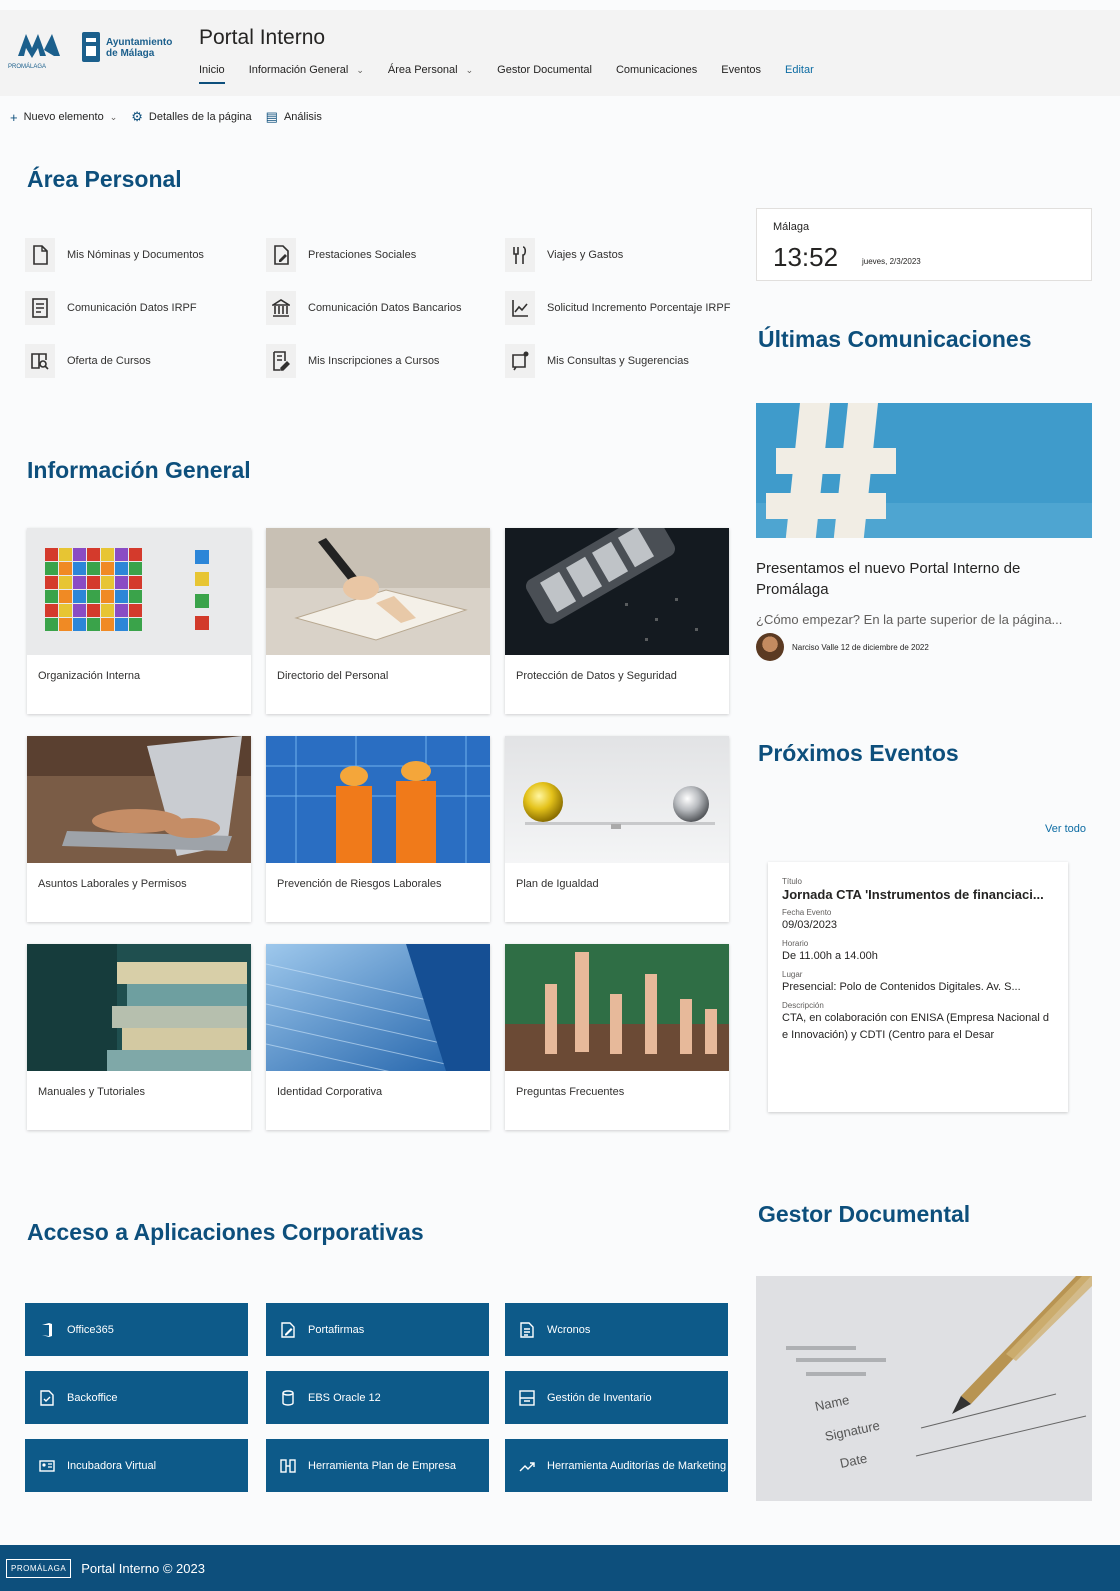 This screenshot has width=1120, height=1591. Describe the element at coordinates (89, 676) in the screenshot. I see `card-title: Organización Interna` at that location.